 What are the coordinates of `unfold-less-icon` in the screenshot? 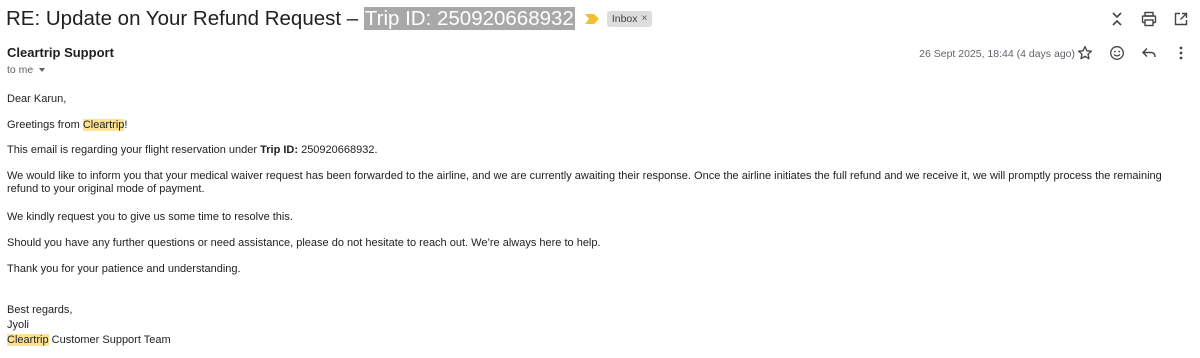 It's located at (1117, 19).